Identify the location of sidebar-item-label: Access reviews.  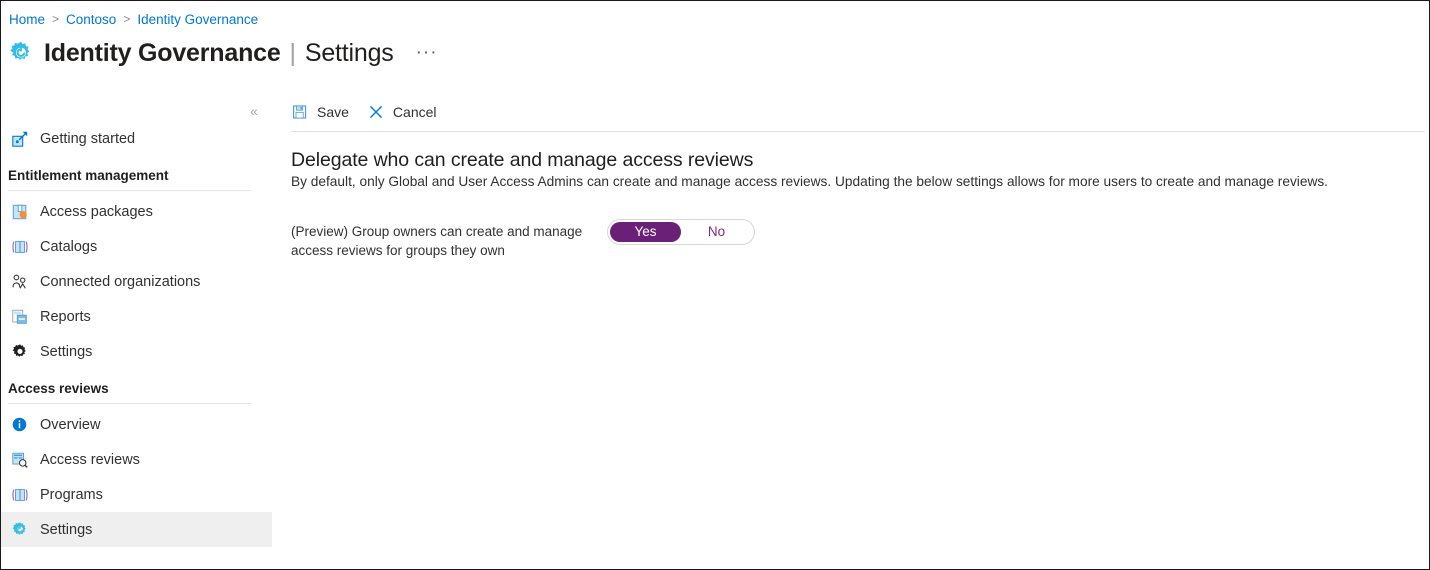
(90, 459).